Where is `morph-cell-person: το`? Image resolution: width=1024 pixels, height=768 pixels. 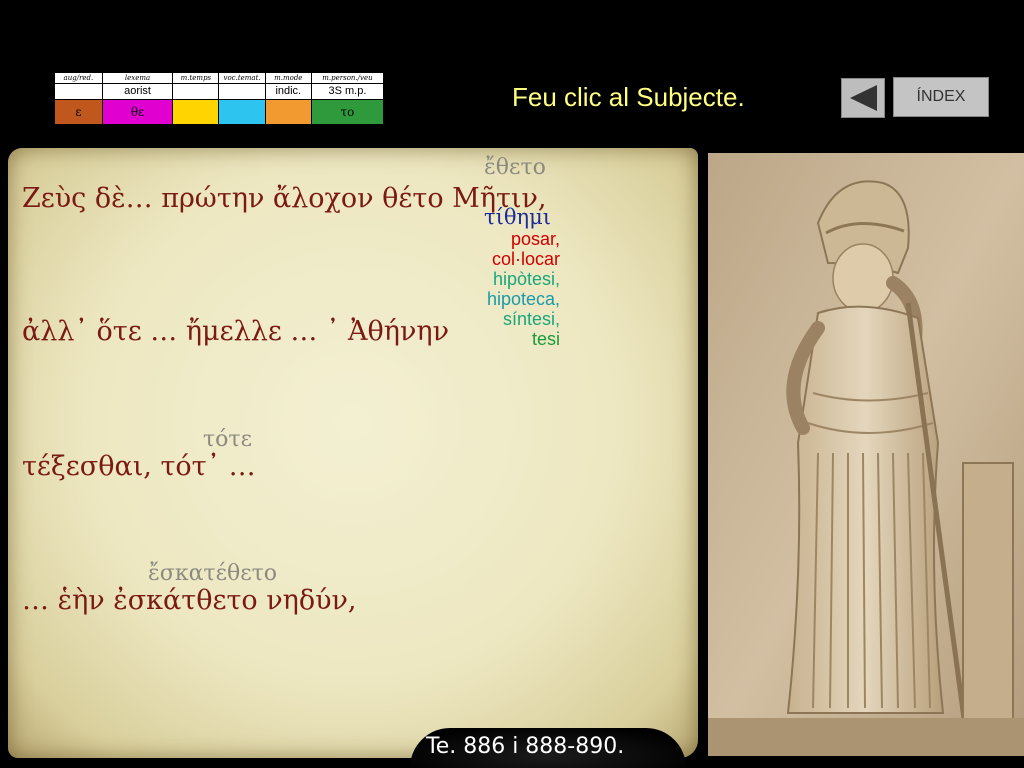 morph-cell-person: το is located at coordinates (347, 112).